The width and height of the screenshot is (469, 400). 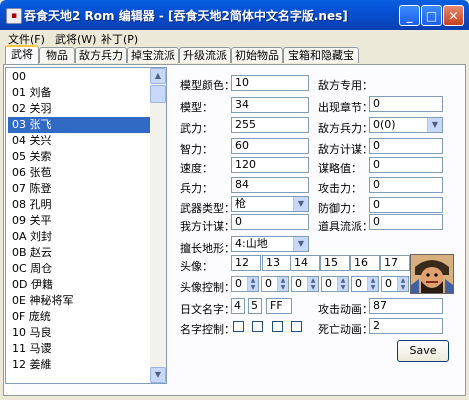 I want to click on strategy-label: 谋略值：, so click(x=340, y=168).